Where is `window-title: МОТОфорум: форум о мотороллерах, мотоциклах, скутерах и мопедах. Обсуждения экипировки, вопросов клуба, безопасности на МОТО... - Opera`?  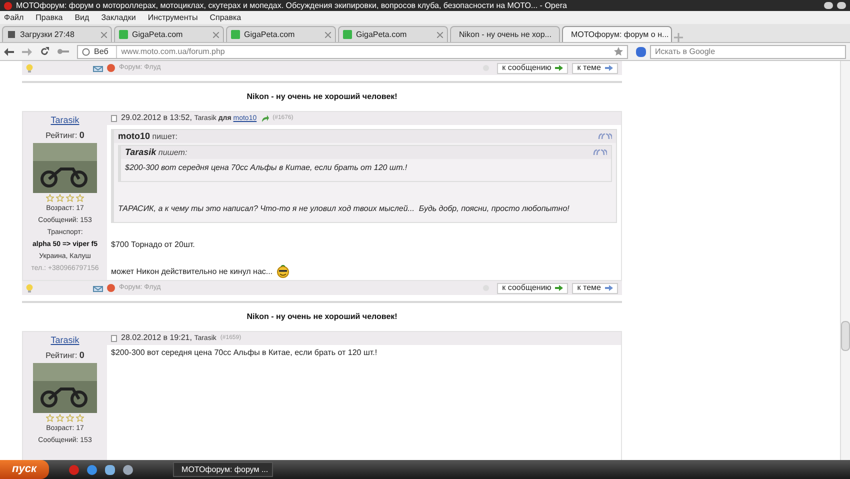
window-title: МОТОфорум: форум о мотороллерах, мотоциклах, скутерах и мопедах. Обсуждения экипировки, вопросов клуба, безопасности на МОТО... - Opera is located at coordinates (292, 6).